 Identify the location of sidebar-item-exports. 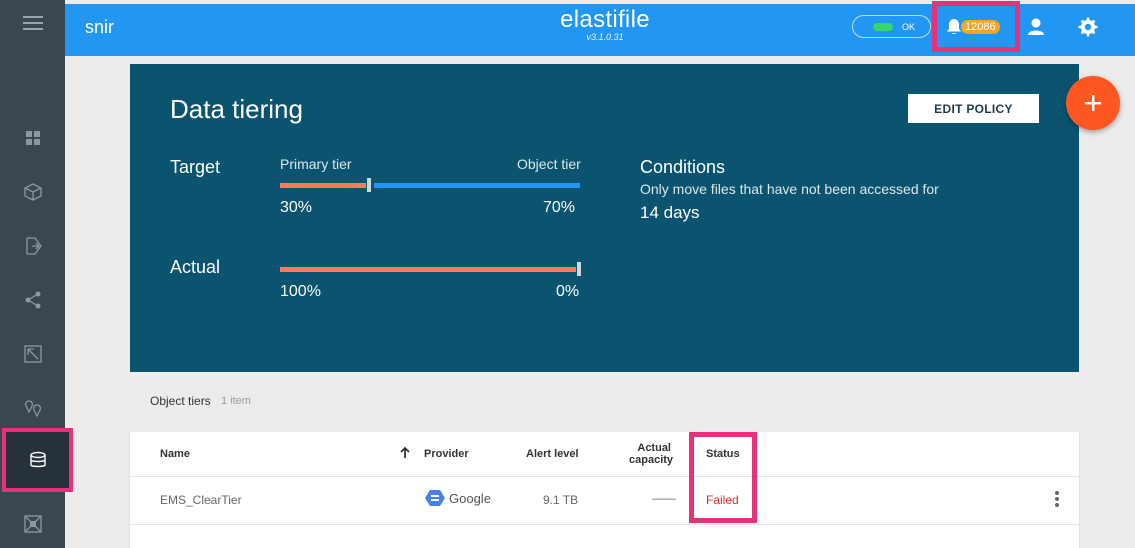
(32, 246).